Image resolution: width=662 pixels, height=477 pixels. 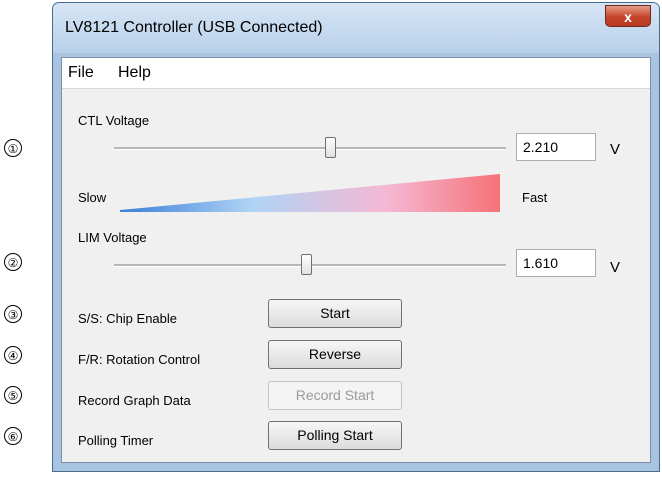 What do you see at coordinates (13, 148) in the screenshot?
I see `callout-ctl-voltage: ①` at bounding box center [13, 148].